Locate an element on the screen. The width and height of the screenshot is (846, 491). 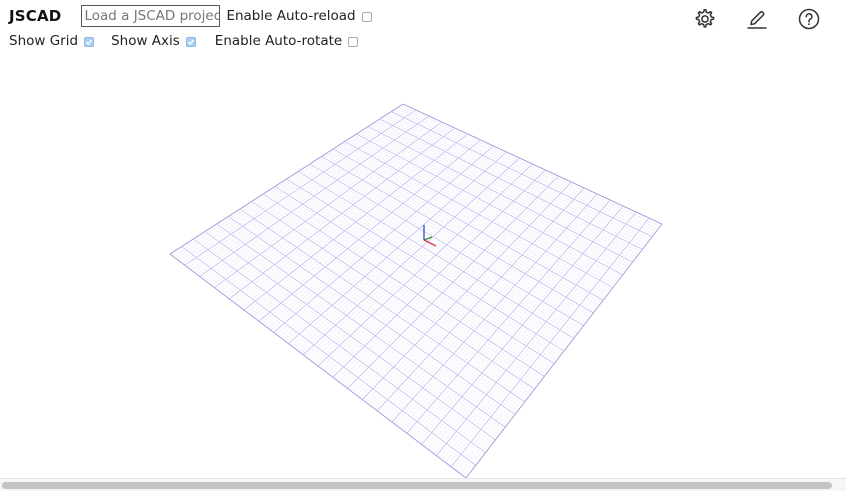
show-grid-label: Show Grid is located at coordinates (44, 41).